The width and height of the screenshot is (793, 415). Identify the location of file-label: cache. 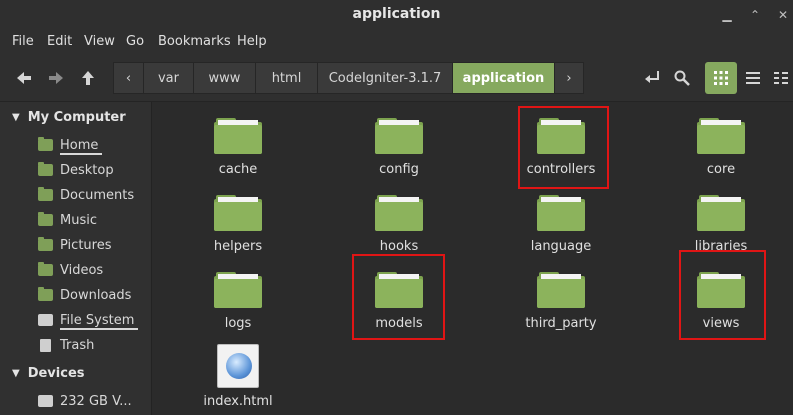
(238, 169).